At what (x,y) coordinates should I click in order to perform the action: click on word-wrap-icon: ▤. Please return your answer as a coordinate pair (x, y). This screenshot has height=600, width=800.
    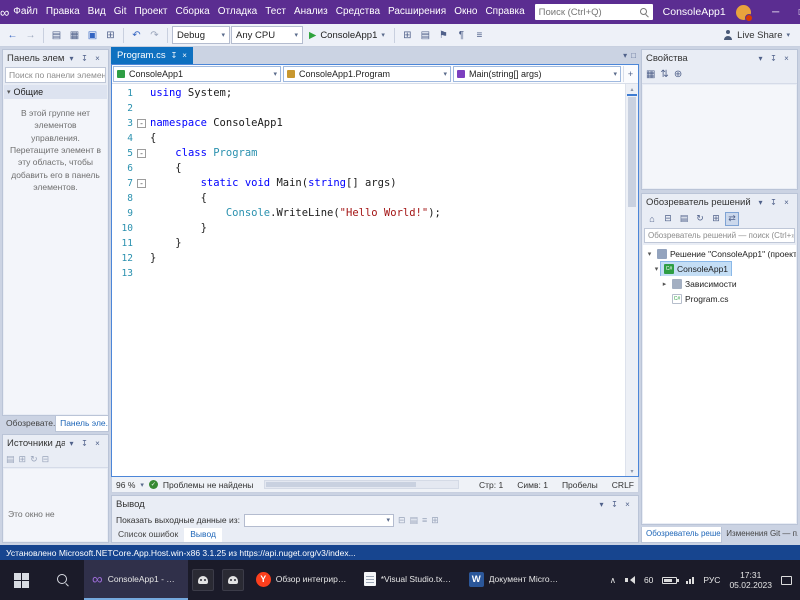
    Looking at the image, I should click on (414, 520).